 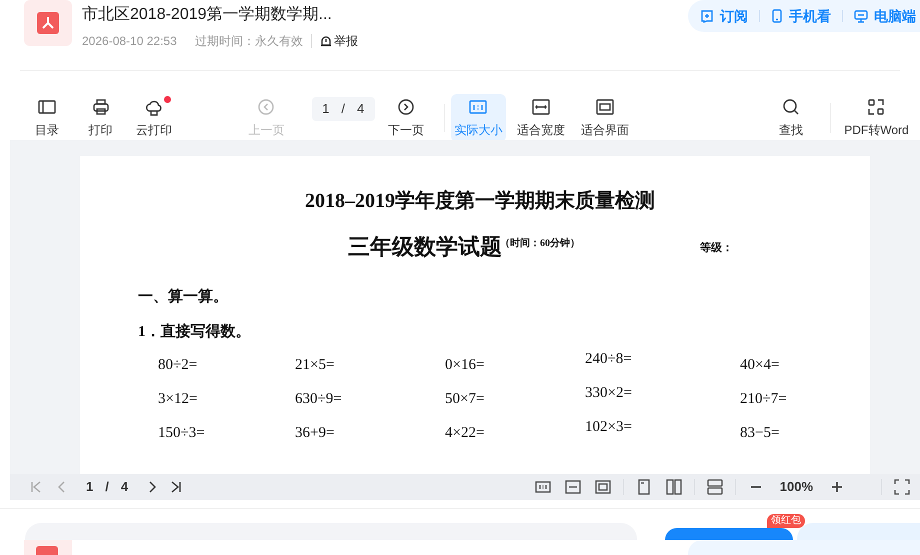 I want to click on pdf-file-icon, so click(x=48, y=23).